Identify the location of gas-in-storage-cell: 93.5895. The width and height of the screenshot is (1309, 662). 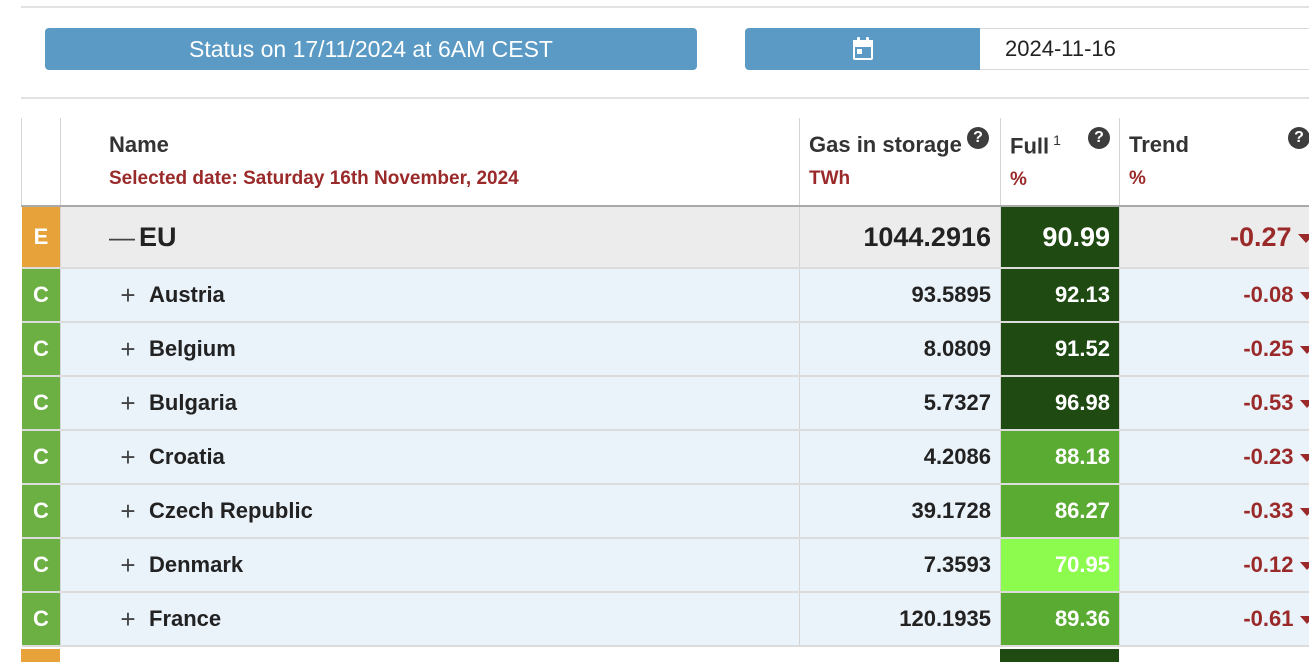
(900, 295).